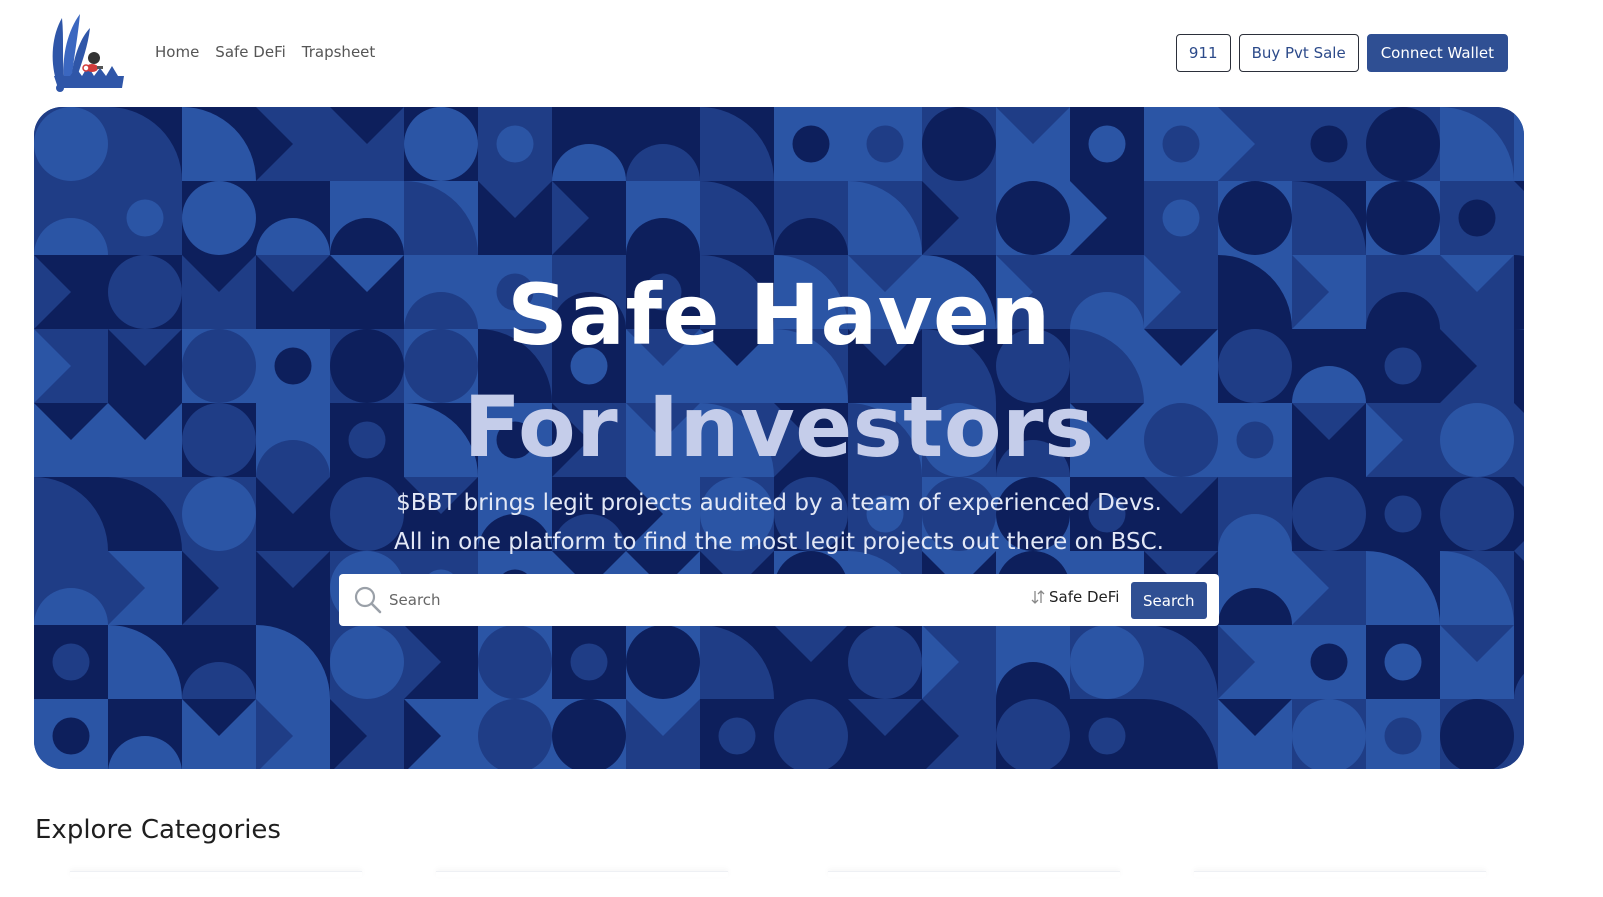 The image size is (1603, 897). Describe the element at coordinates (368, 600) in the screenshot. I see `search-icon` at that location.